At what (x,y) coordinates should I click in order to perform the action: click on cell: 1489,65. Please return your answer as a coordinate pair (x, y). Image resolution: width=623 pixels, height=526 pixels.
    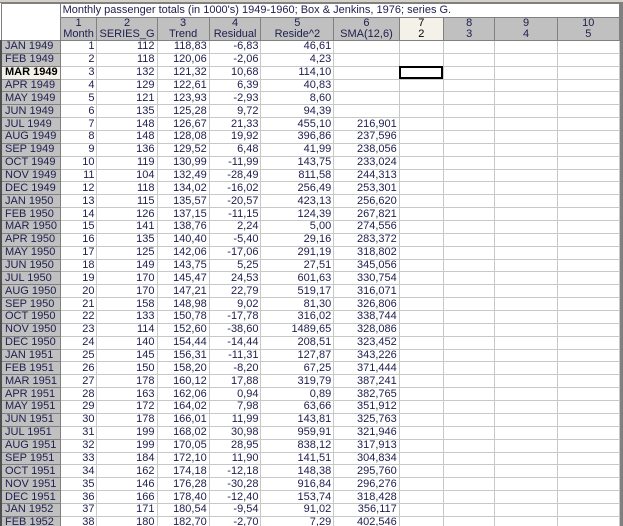
    Looking at the image, I should click on (297, 329).